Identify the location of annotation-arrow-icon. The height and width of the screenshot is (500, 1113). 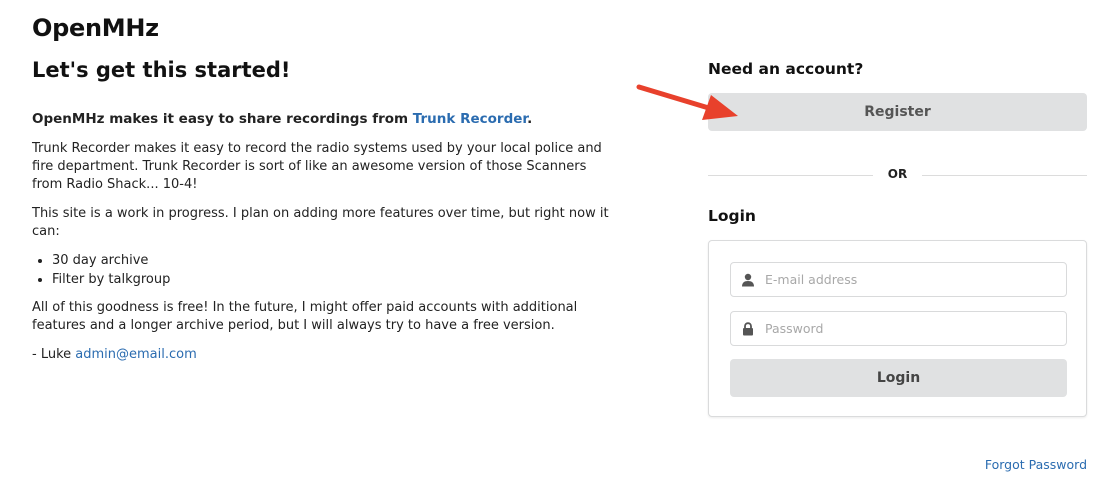
(687, 102).